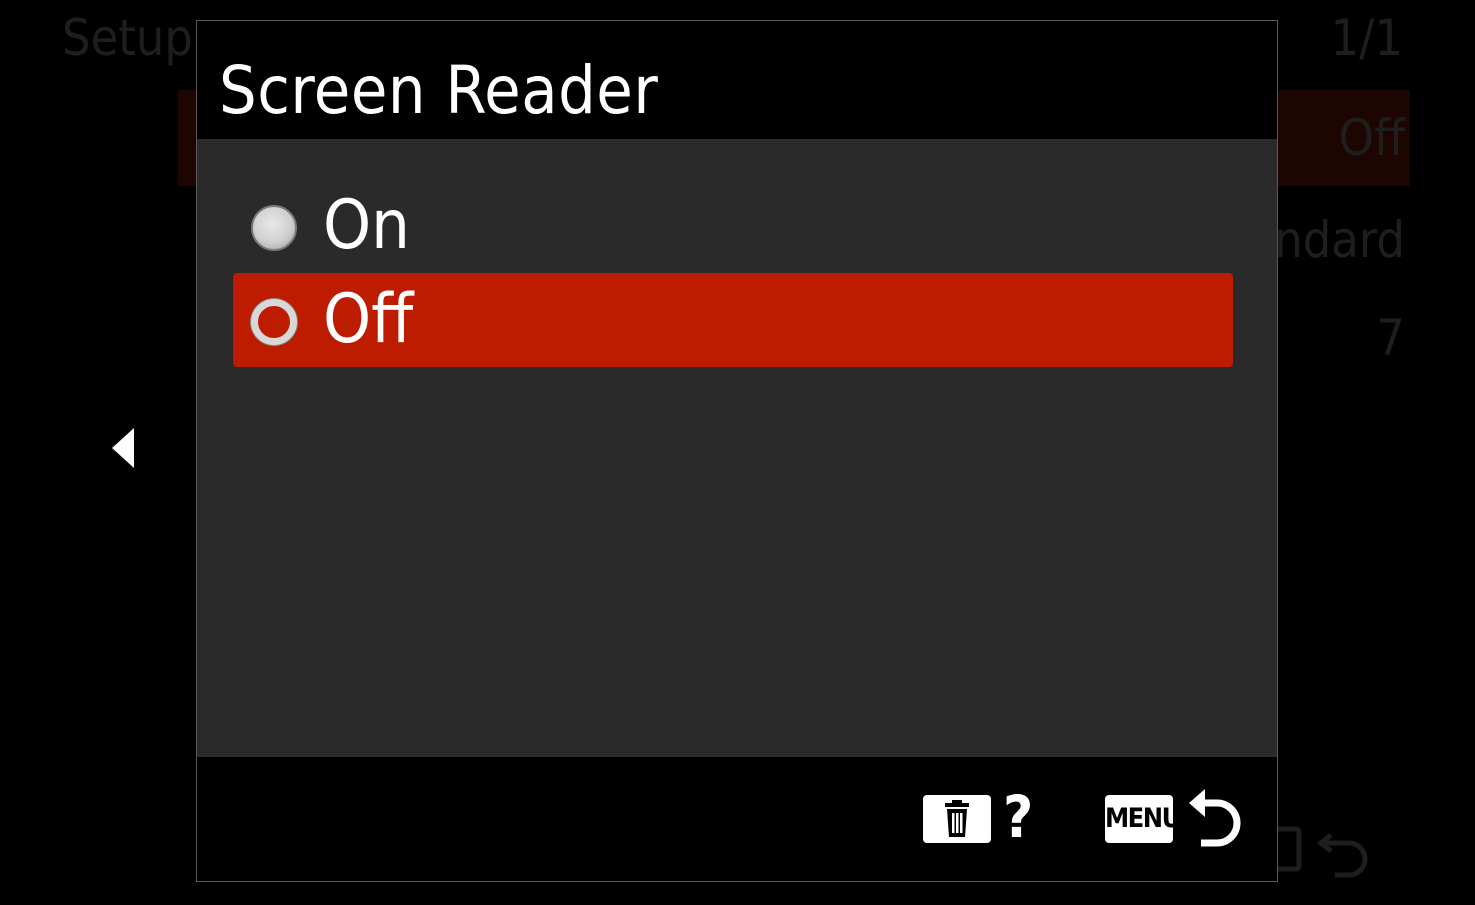 Image resolution: width=1475 pixels, height=905 pixels. I want to click on return-arrow-icon, so click(1213, 817).